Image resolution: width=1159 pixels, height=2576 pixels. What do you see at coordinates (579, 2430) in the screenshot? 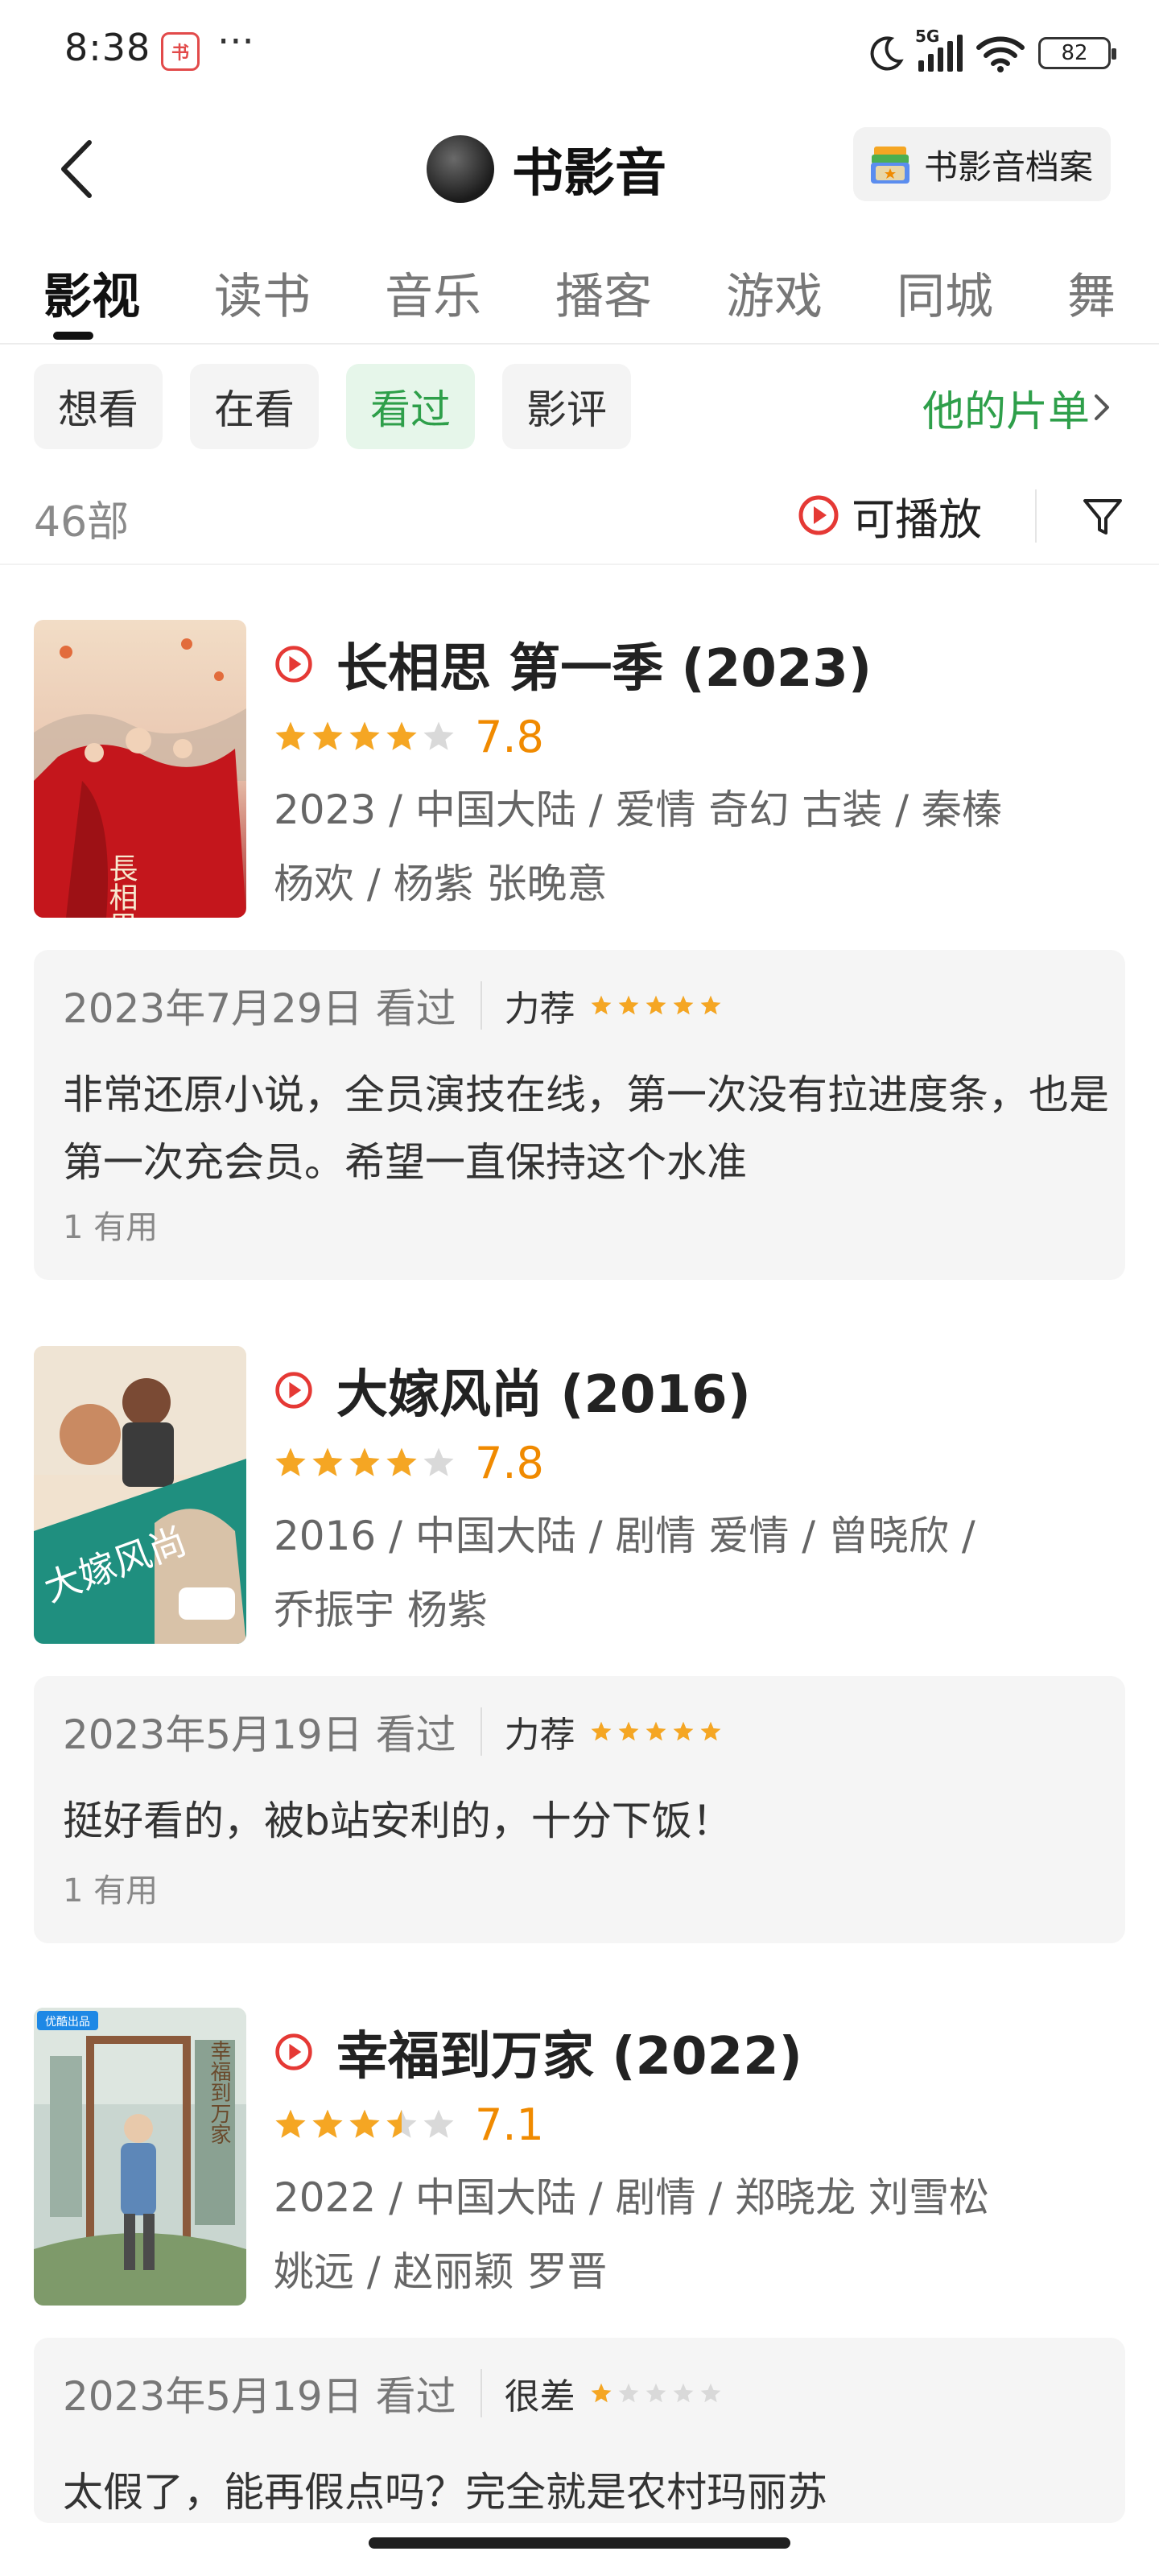
I see `review-card: 2023年5月19日 看过 很差 太假了，能再假点吗？完全就是农村玛丽苏` at bounding box center [579, 2430].